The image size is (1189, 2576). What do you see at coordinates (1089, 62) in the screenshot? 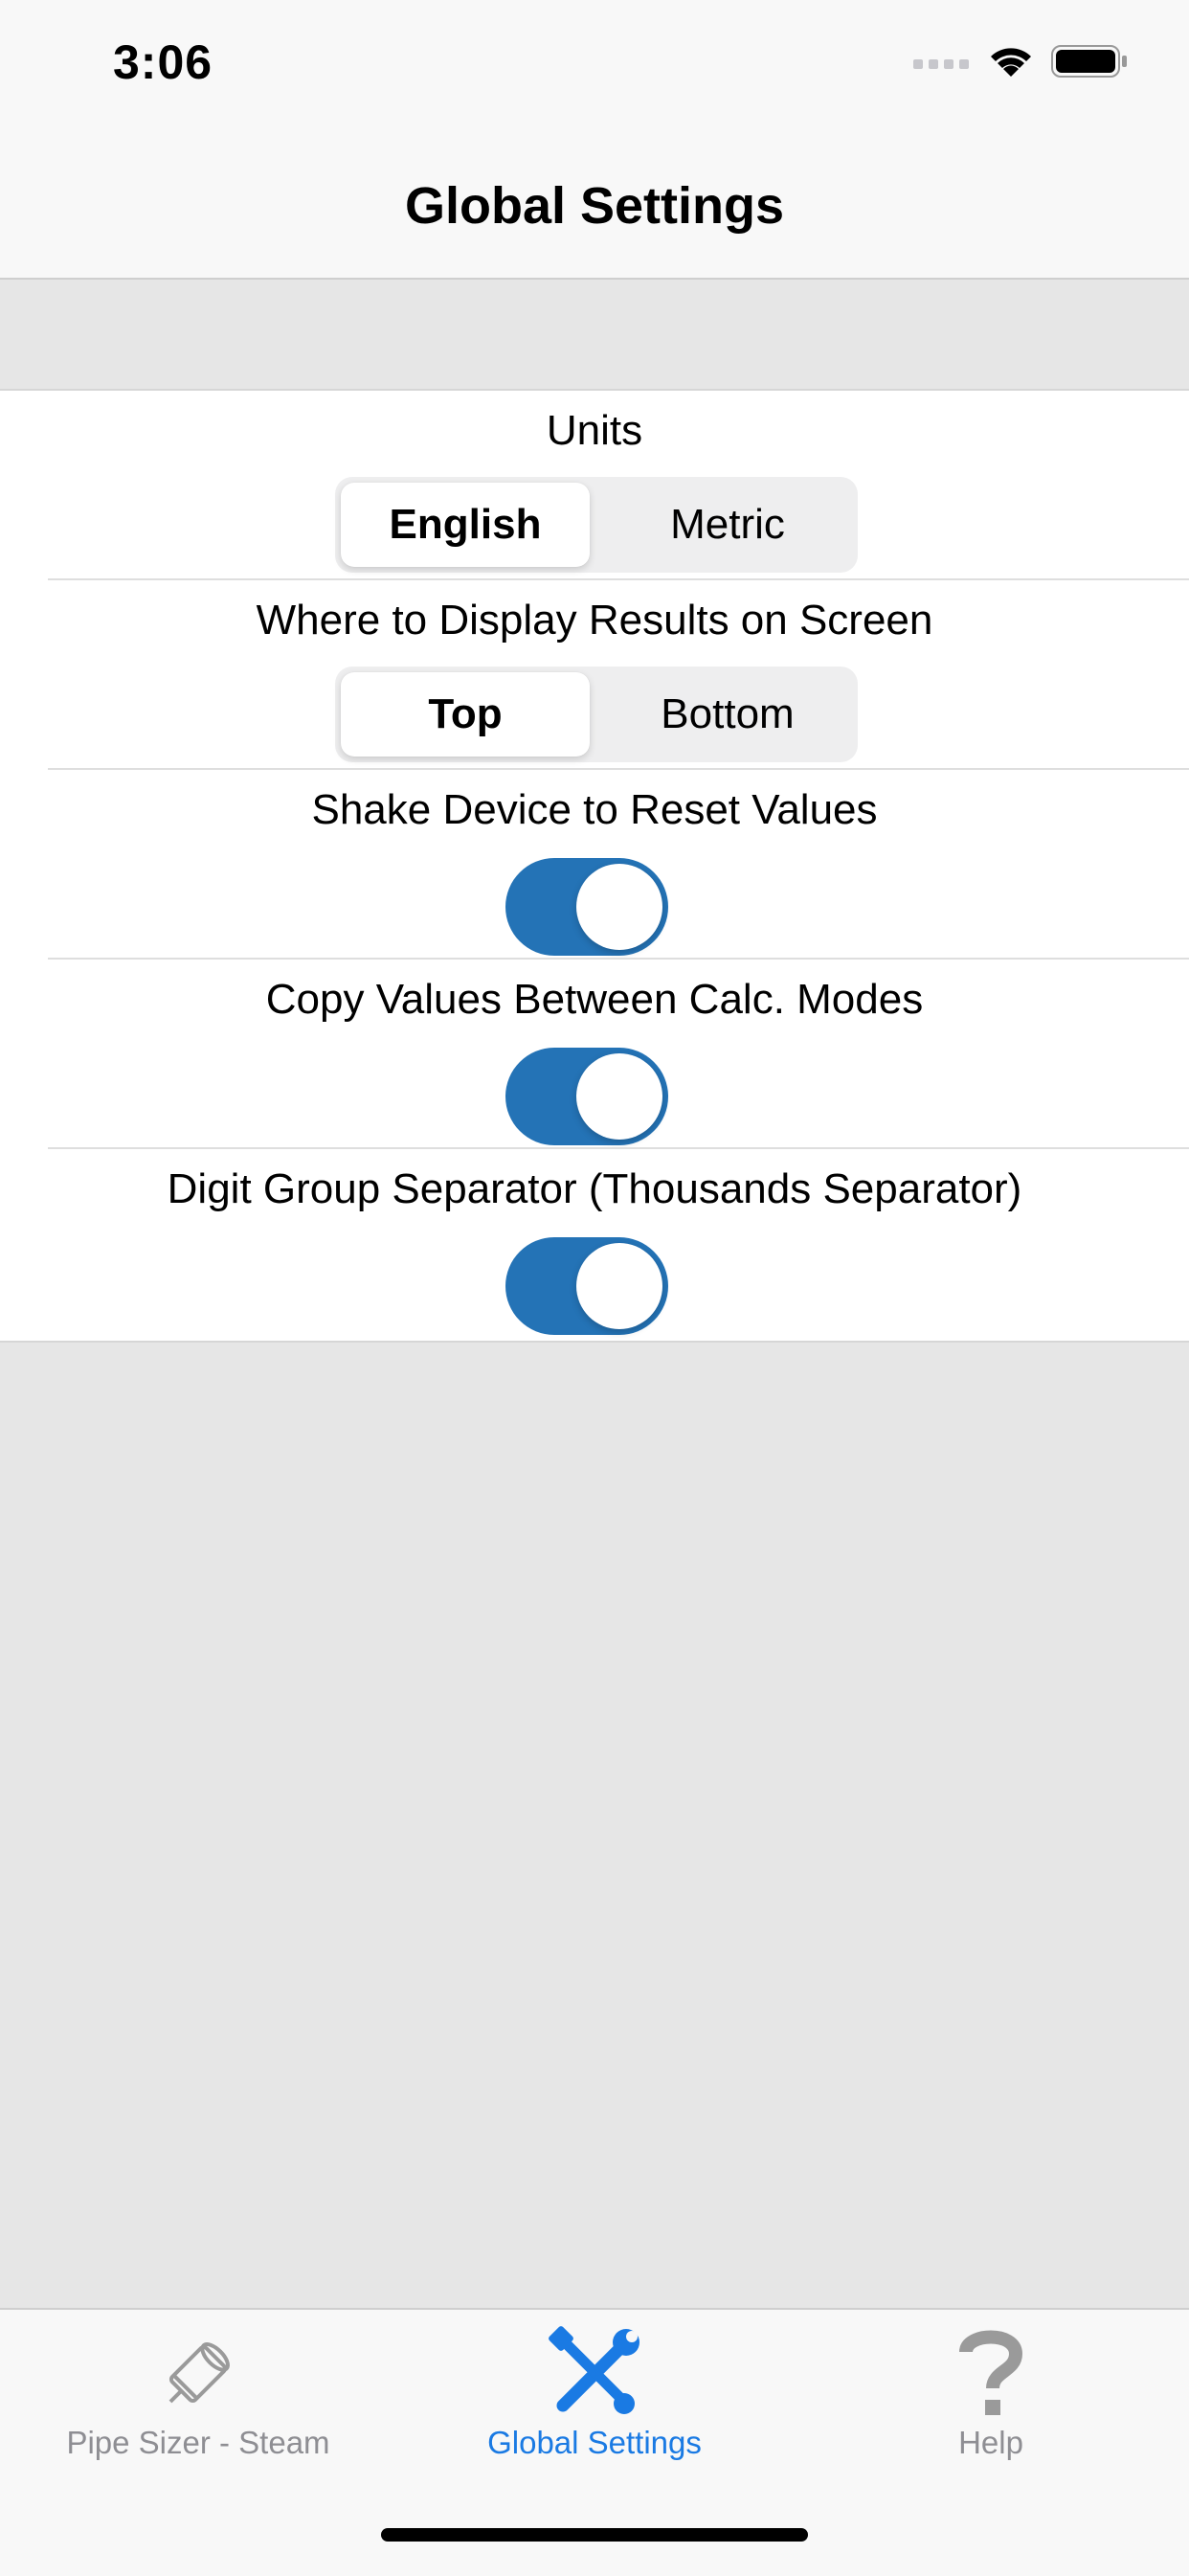
I see `battery-icon` at bounding box center [1089, 62].